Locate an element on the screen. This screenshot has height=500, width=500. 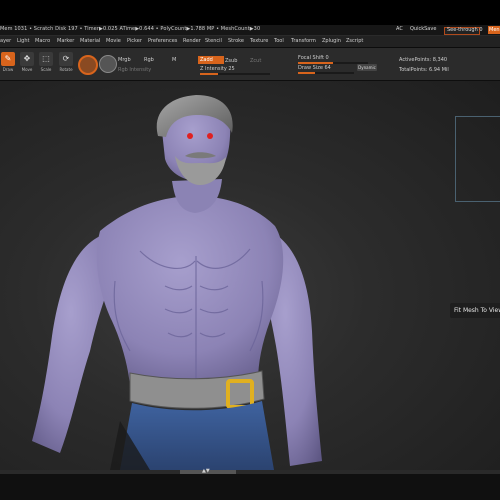
torso is located at coordinates (190, 291).